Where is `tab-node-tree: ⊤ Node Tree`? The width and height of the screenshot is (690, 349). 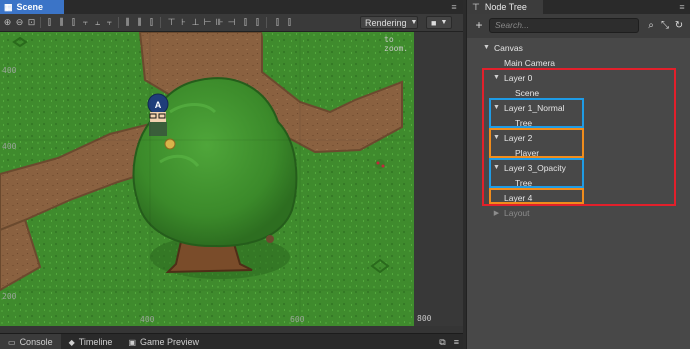
tab-node-tree: ⊤ Node Tree is located at coordinates (505, 7).